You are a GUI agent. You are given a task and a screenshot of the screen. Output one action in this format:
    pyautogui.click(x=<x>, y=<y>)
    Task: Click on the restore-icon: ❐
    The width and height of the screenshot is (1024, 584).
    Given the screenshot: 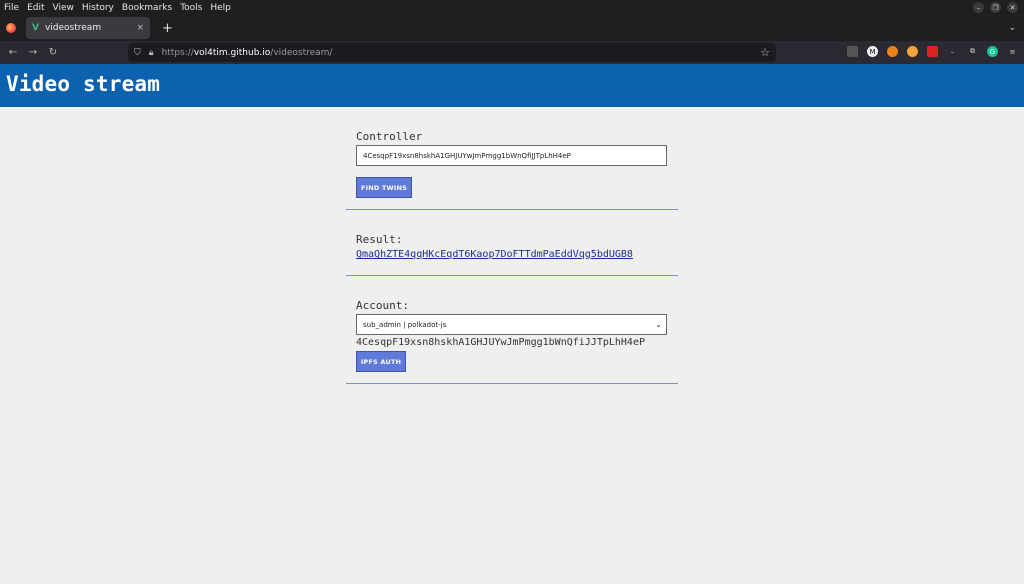 What is the action you would take?
    pyautogui.click(x=995, y=7)
    